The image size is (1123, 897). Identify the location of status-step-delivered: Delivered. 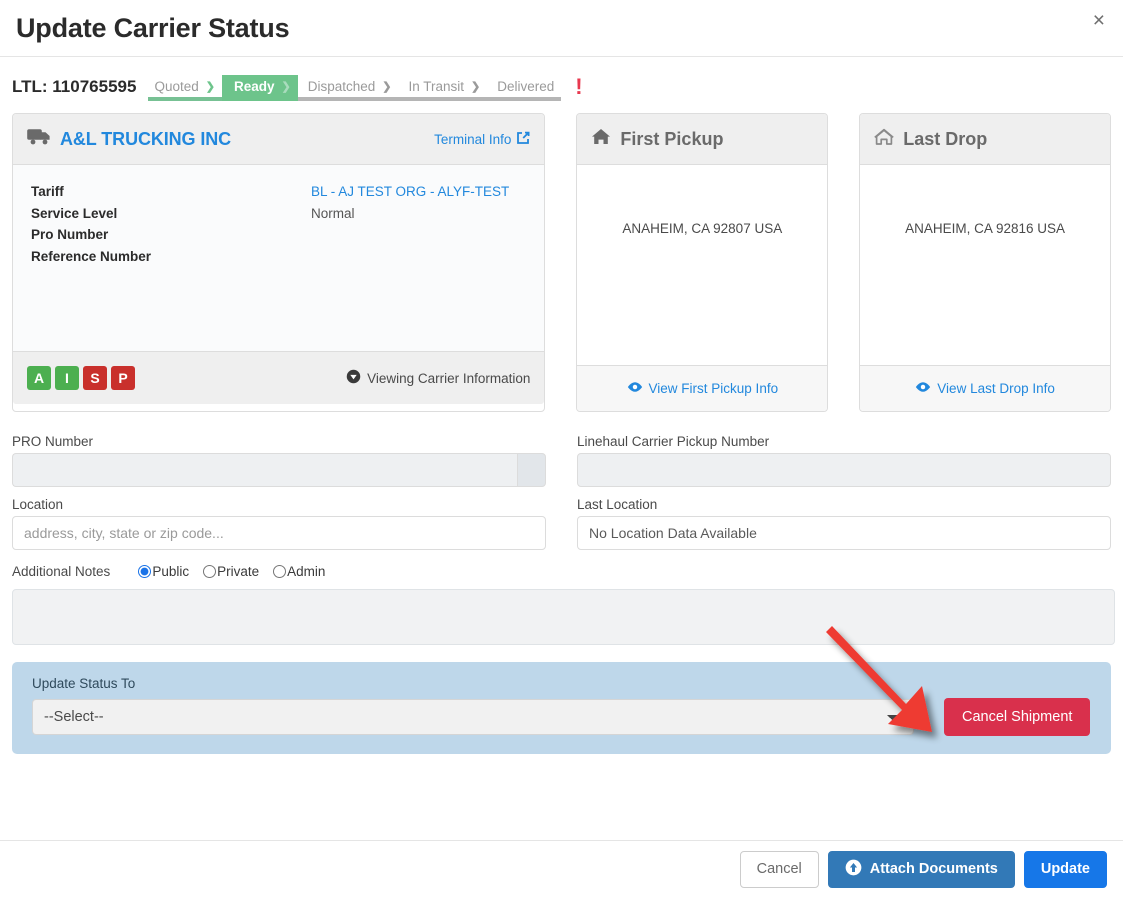
(524, 88).